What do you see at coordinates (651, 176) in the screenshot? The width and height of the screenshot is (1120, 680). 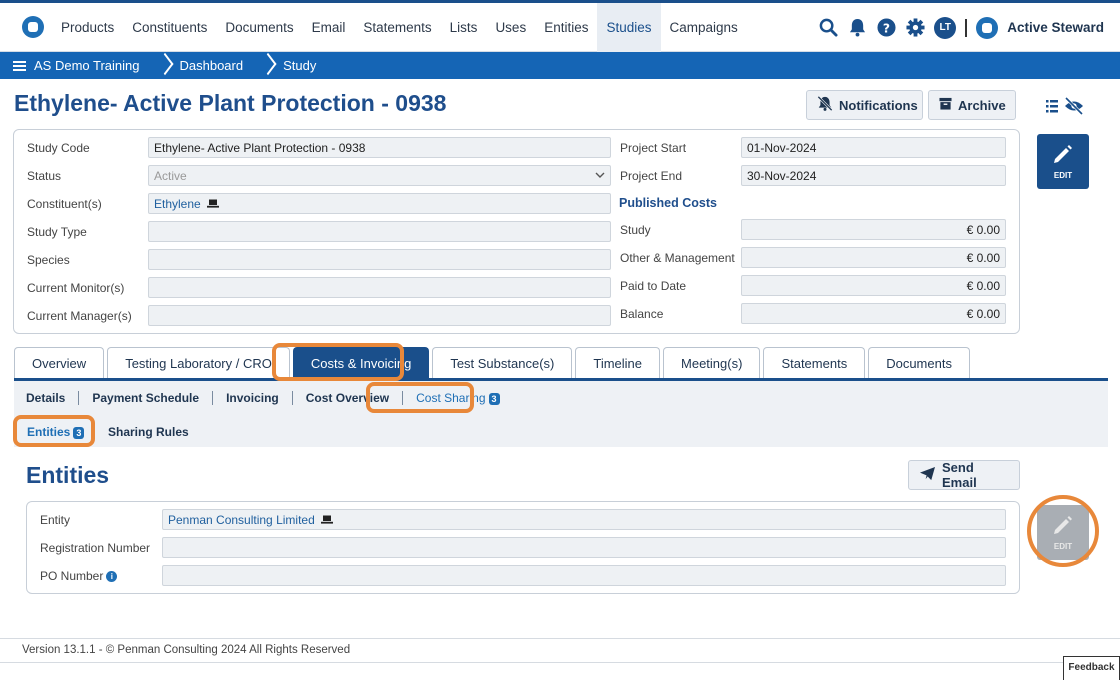 I see `project-end-label: Project End` at bounding box center [651, 176].